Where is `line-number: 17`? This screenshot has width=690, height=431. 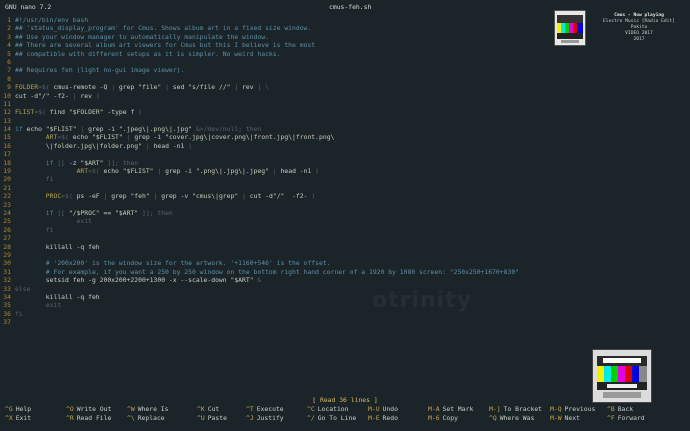 line-number: 17 is located at coordinates (7, 154).